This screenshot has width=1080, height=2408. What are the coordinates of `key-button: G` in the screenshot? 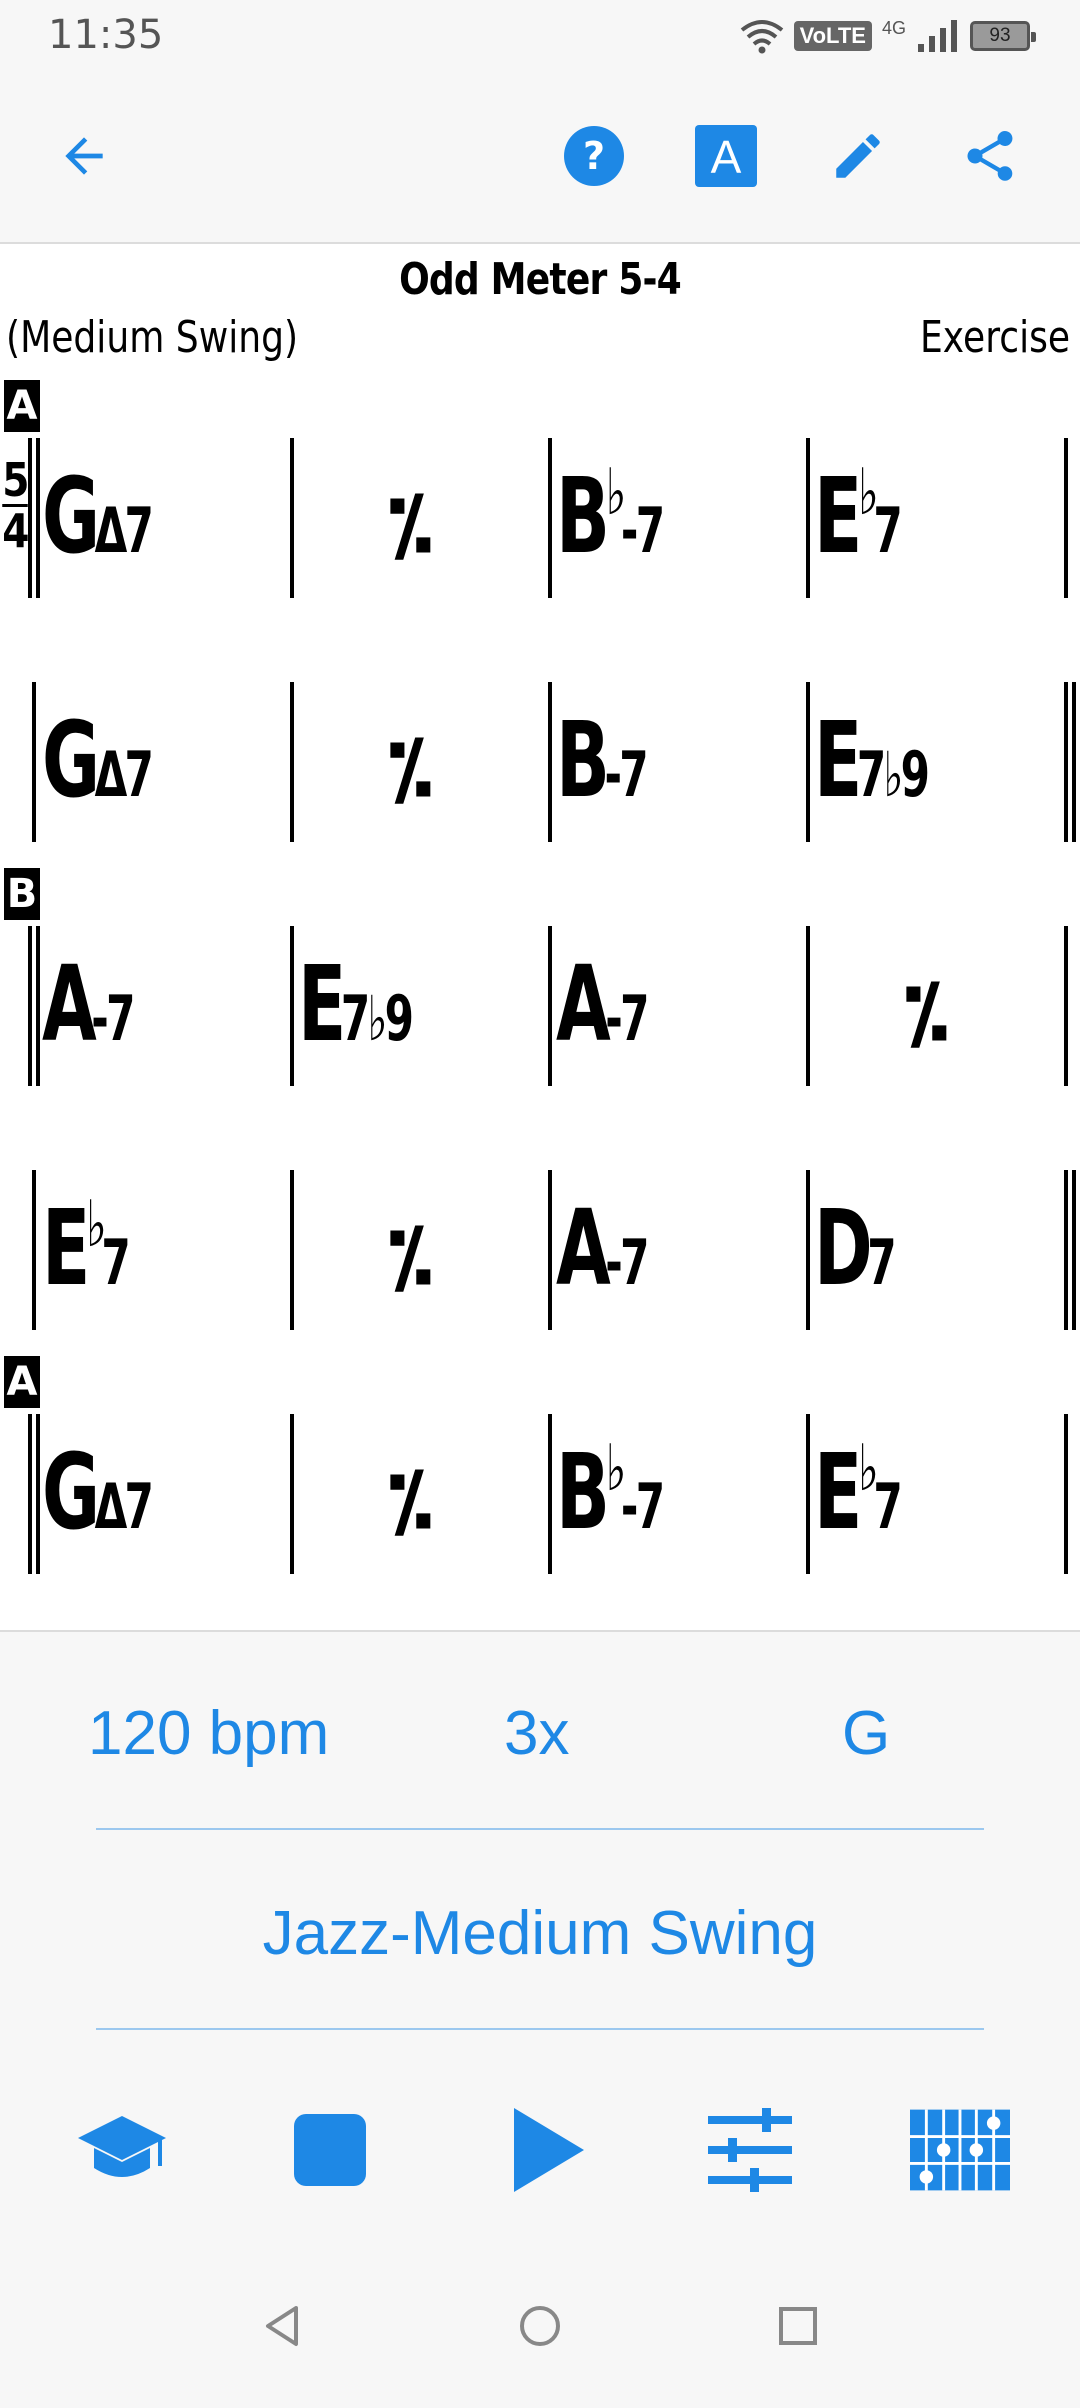 It's located at (866, 1733).